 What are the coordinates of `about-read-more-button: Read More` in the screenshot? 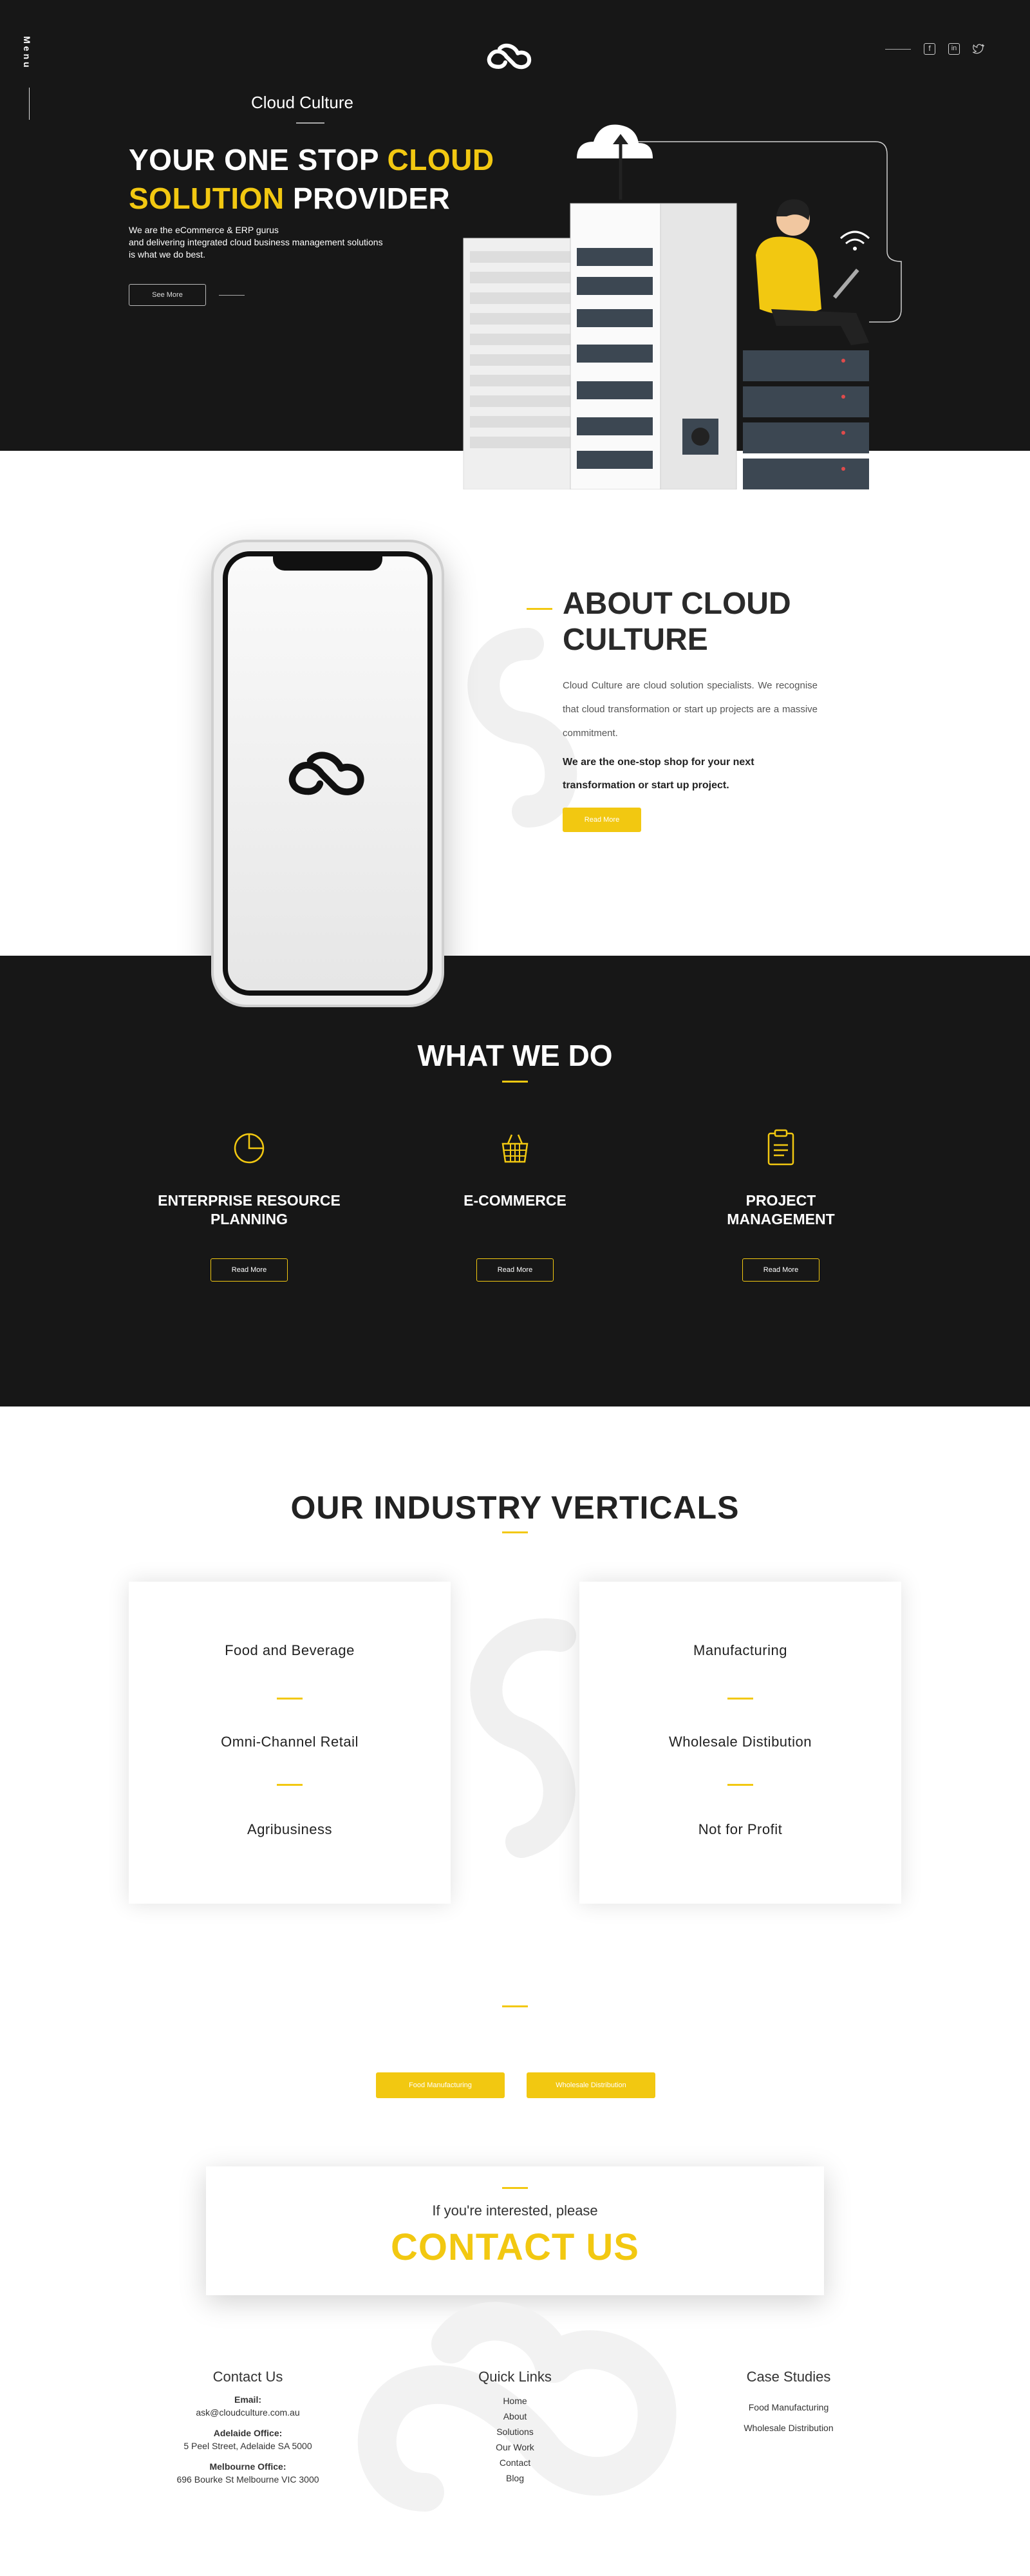 It's located at (602, 820).